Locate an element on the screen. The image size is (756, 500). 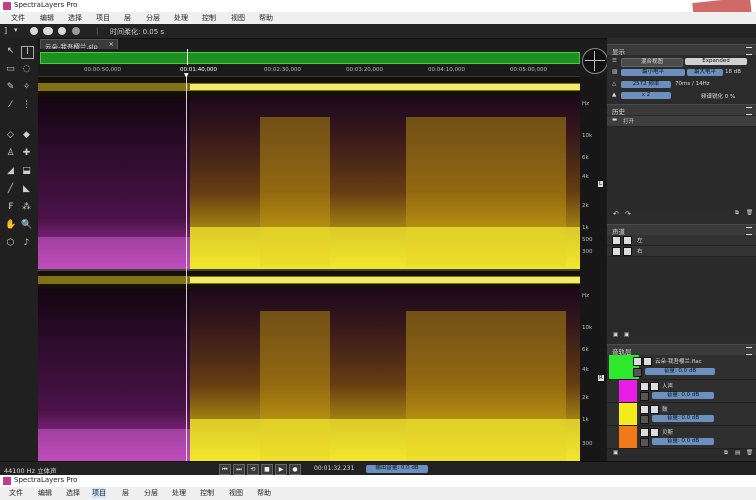
move-tool-icon: ↖ is located at coordinates (10, 51).